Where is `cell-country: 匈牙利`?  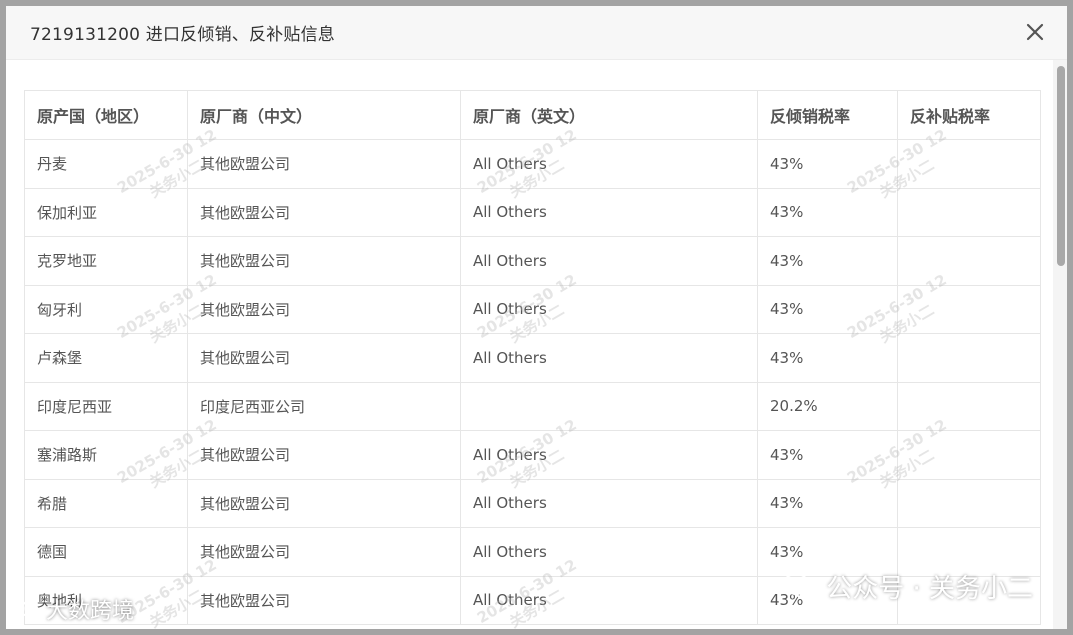 cell-country: 匈牙利 is located at coordinates (106, 309).